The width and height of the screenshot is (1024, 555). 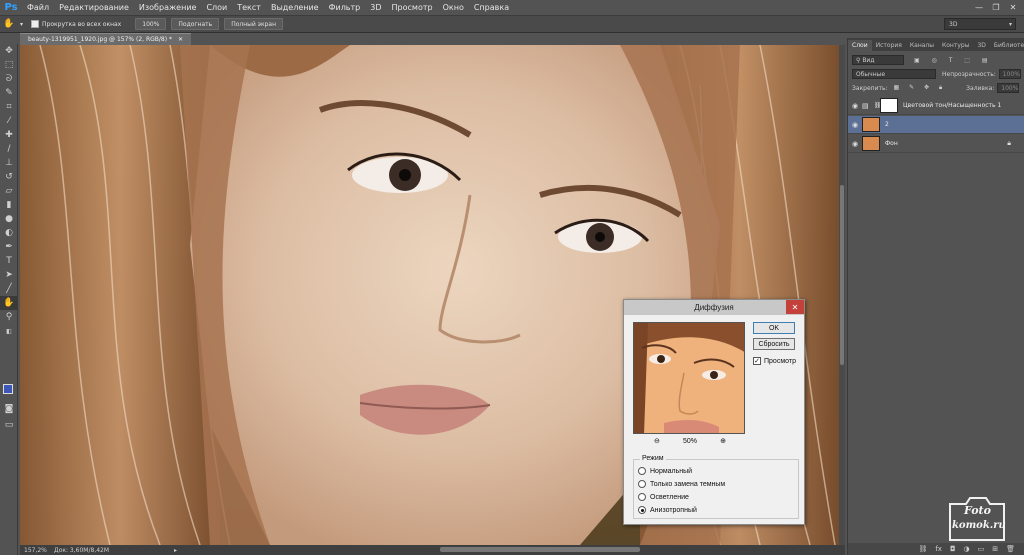 What do you see at coordinates (9, 247) in the screenshot?
I see `pen-tool-icon: ✒` at bounding box center [9, 247].